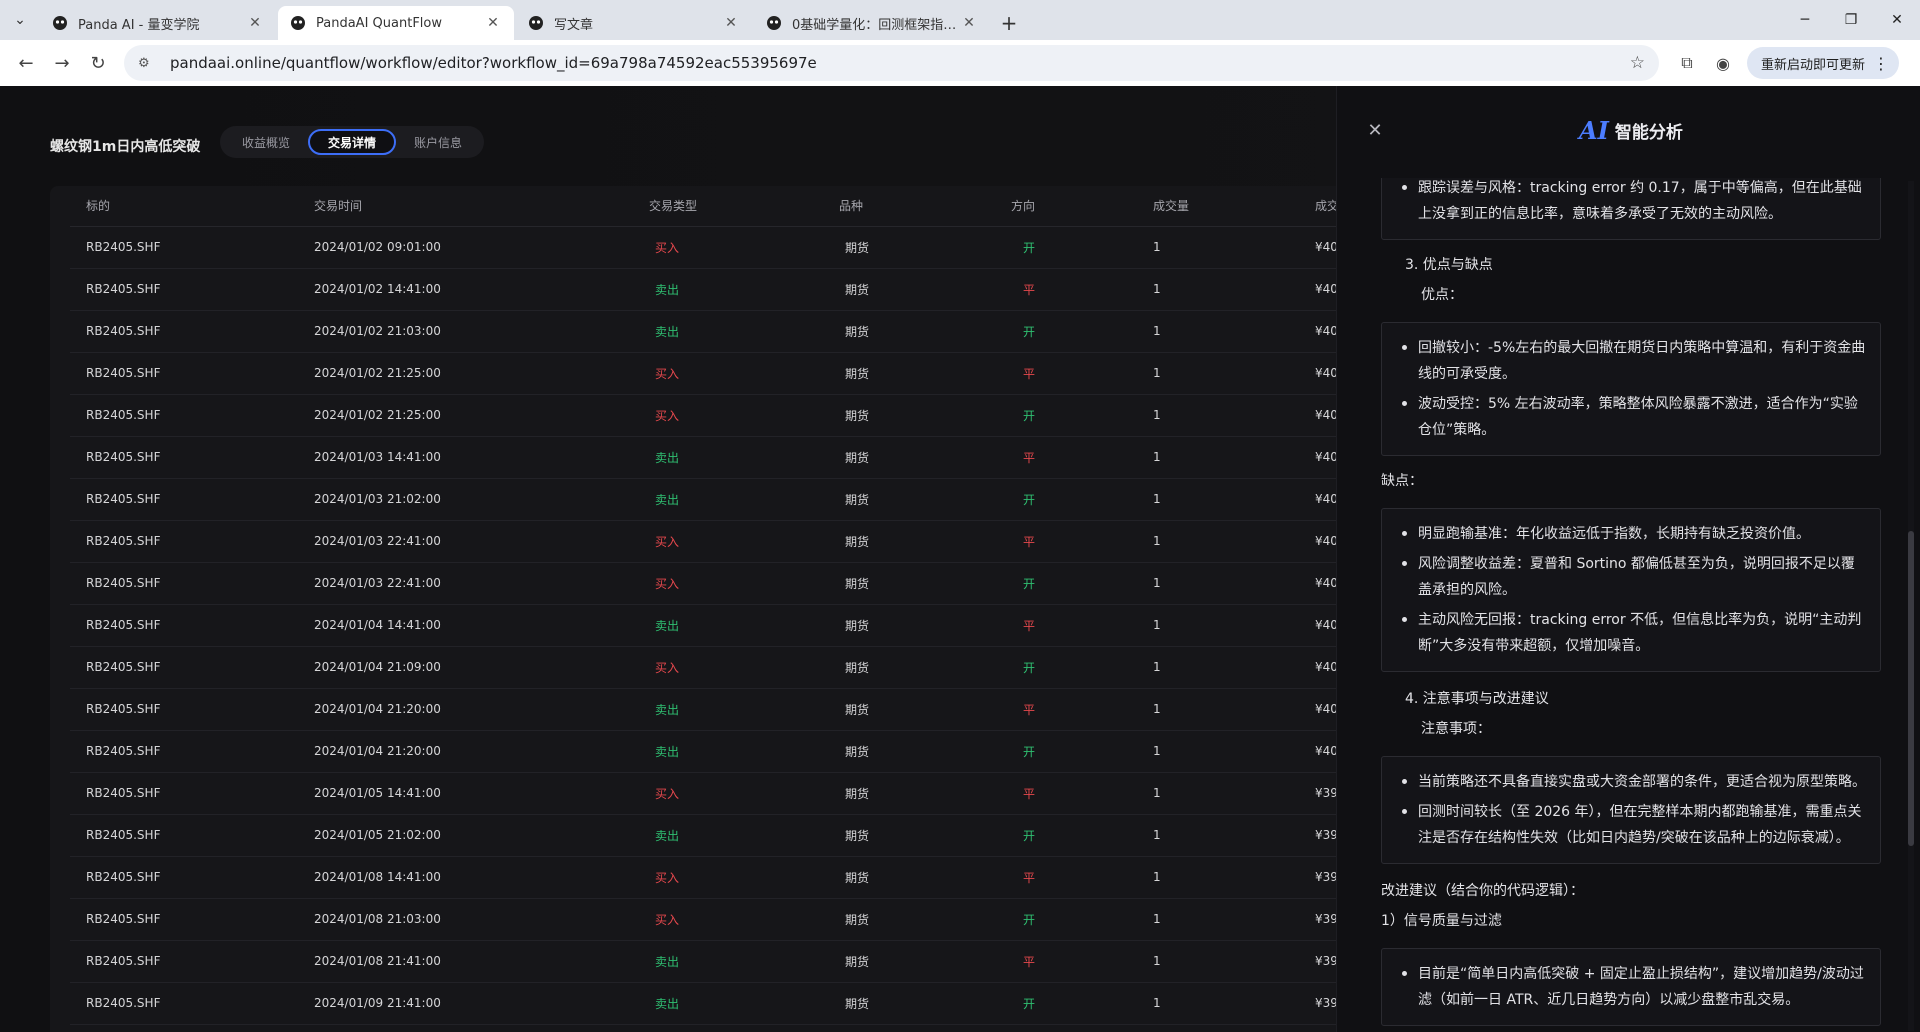  I want to click on cell-time: 2024/01/04 14:41:00, so click(465, 625).